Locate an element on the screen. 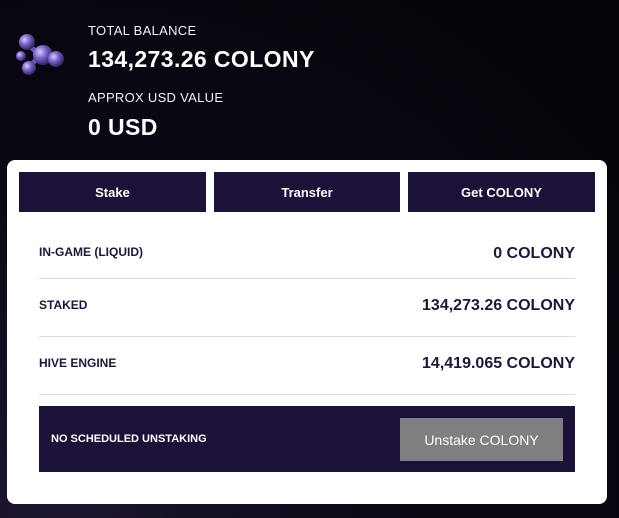  transfer-button: Transfer is located at coordinates (307, 192).